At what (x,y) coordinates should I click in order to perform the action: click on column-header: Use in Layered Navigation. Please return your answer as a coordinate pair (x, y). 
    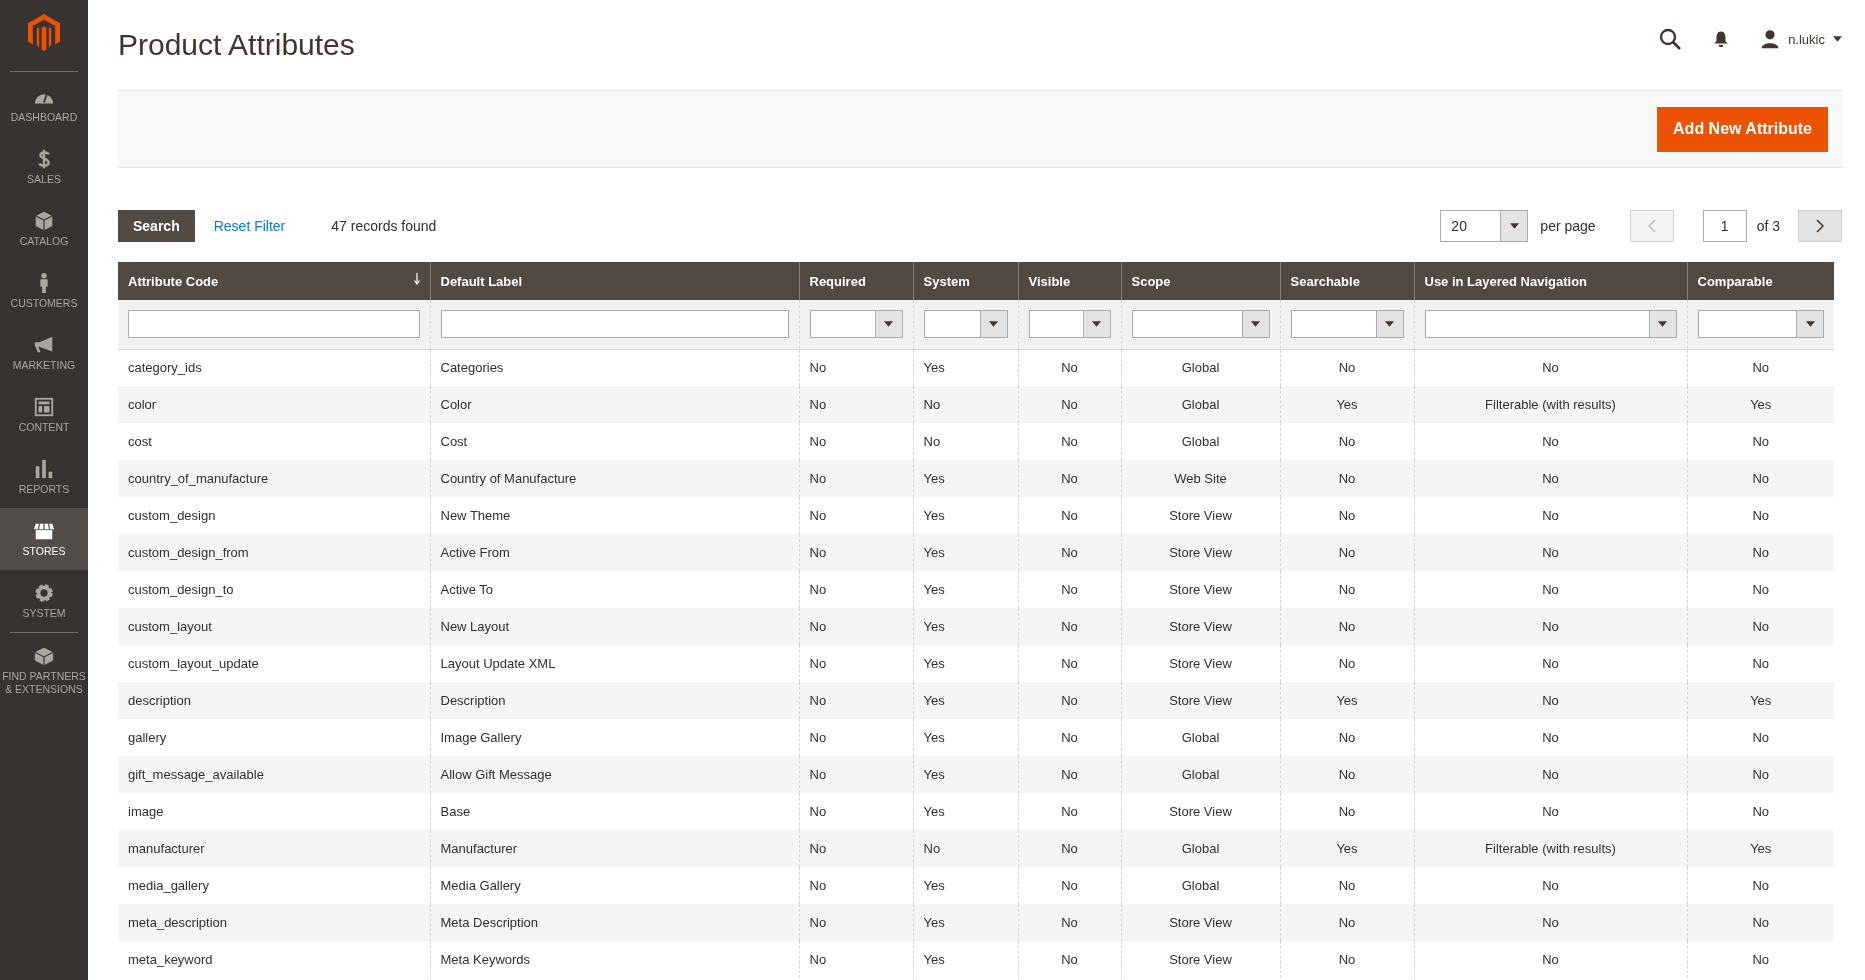
    Looking at the image, I should click on (1550, 281).